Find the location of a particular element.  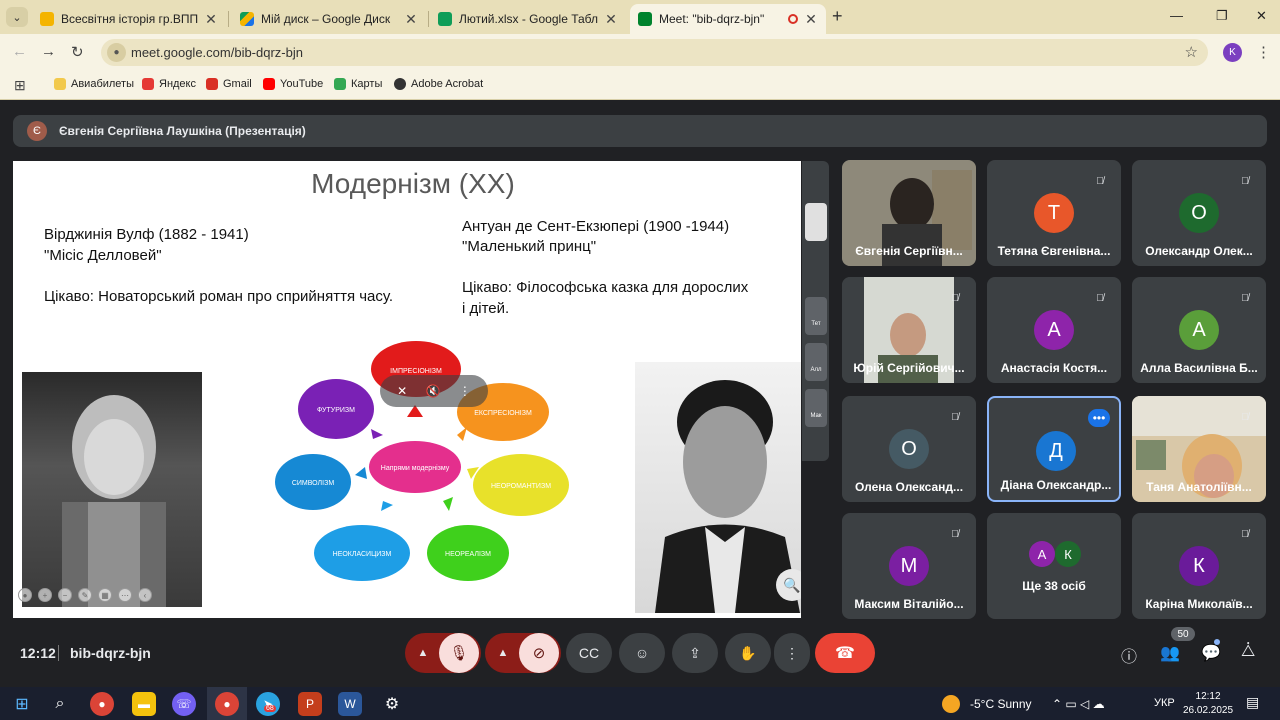

url-text: meet.google.com/bib-dqrz-bjn is located at coordinates (217, 52).